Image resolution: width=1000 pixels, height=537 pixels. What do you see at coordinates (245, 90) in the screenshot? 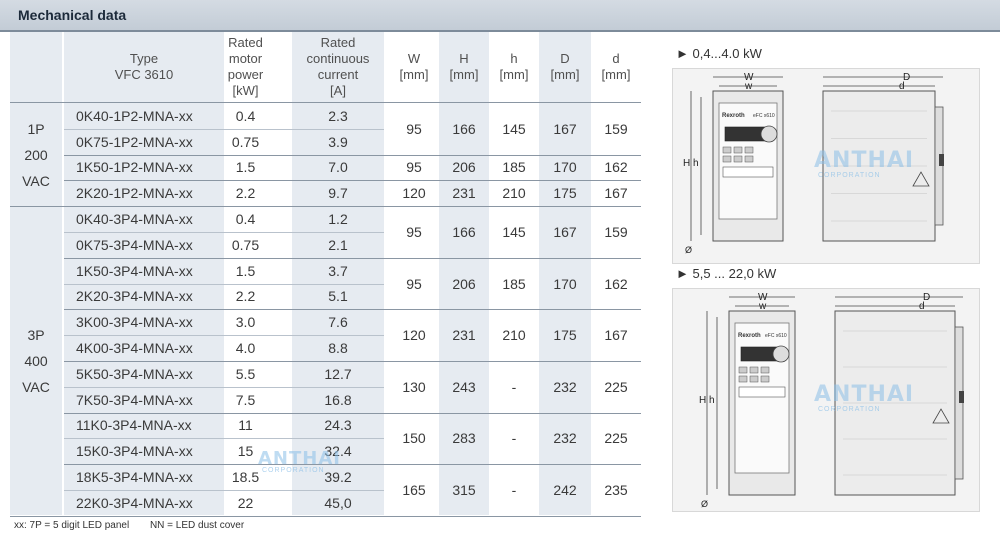
I see `header-power-line: [kW]` at bounding box center [245, 90].